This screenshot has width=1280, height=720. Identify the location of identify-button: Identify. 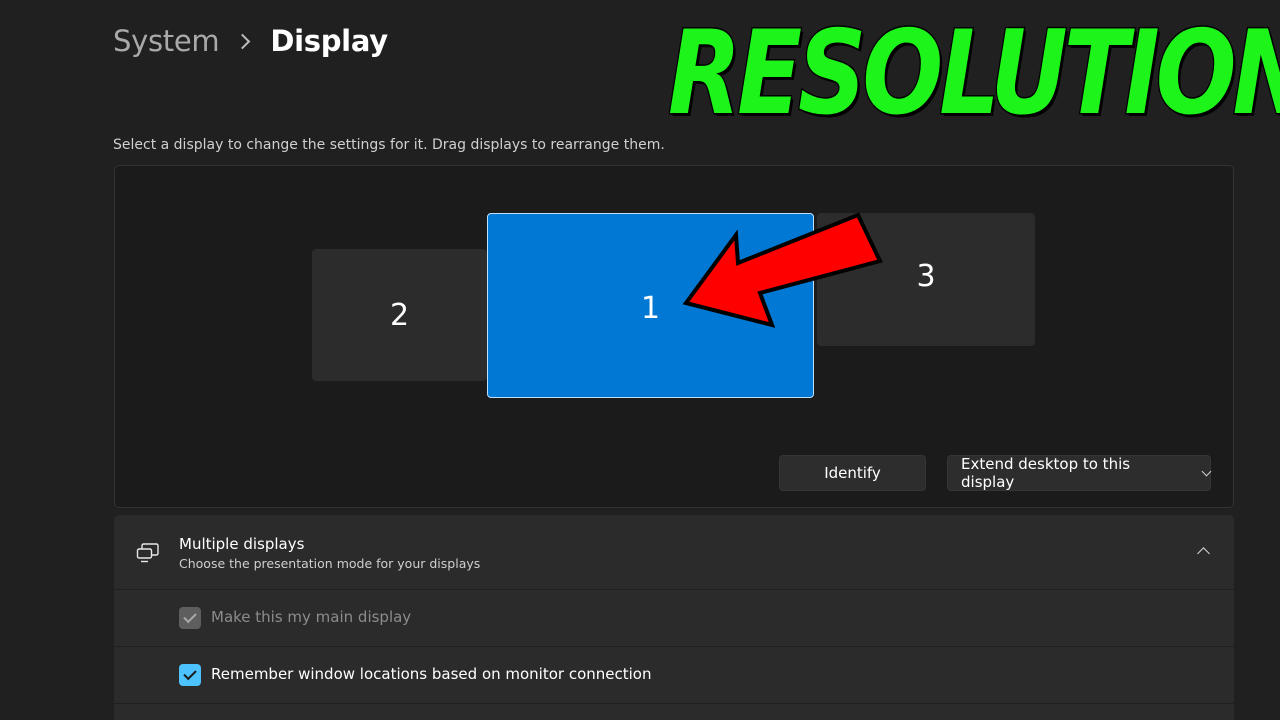
(852, 473).